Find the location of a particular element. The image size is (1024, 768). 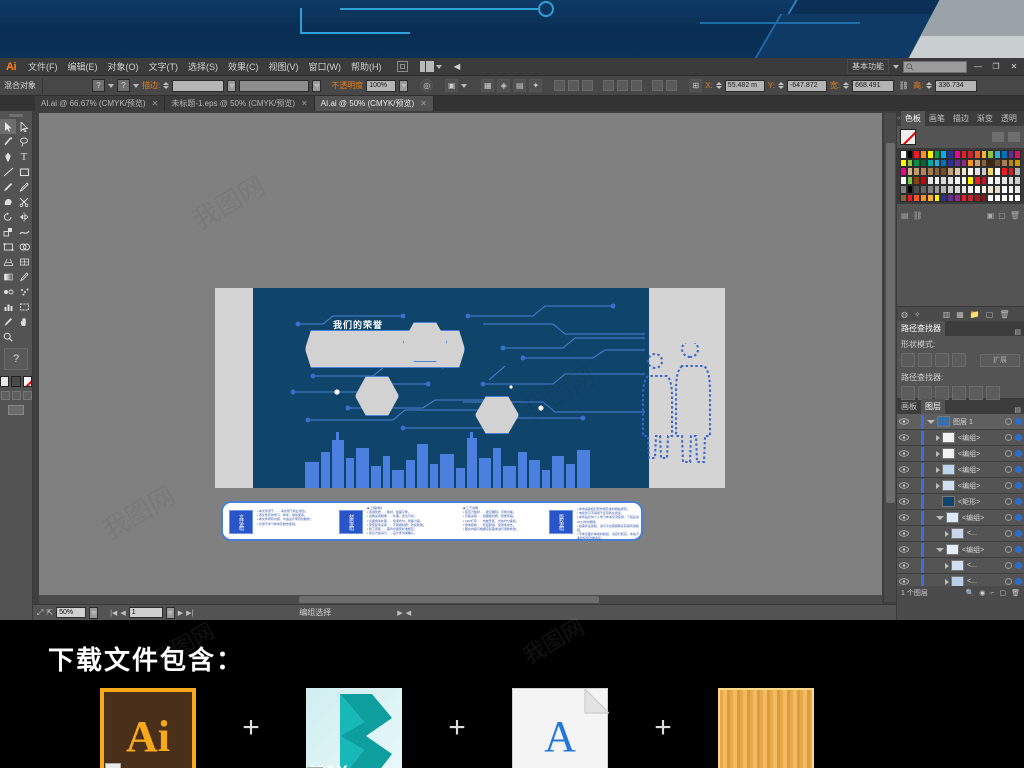

last-artboard-button: ▶| is located at coordinates (189, 613).